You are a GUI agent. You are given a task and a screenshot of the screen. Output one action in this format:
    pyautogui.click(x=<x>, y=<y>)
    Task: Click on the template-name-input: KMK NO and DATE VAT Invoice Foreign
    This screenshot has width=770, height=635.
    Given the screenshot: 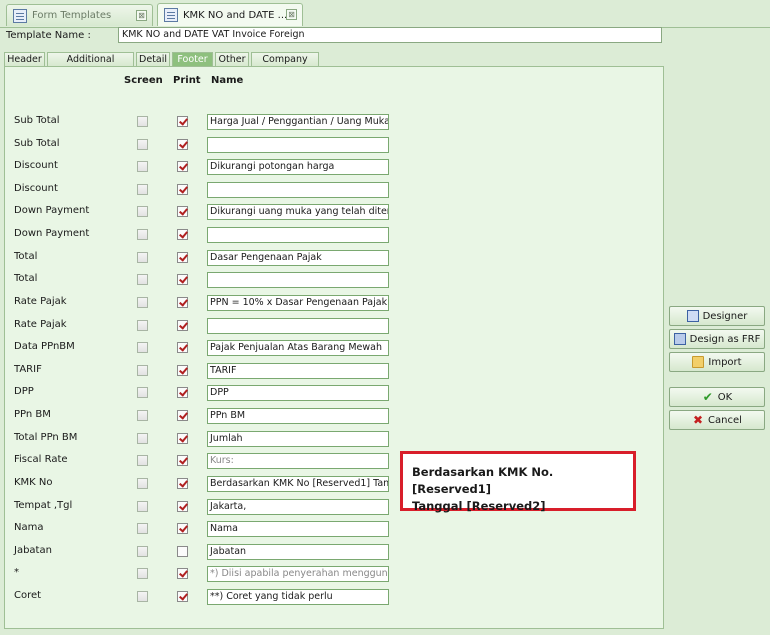 What is the action you would take?
    pyautogui.click(x=390, y=35)
    